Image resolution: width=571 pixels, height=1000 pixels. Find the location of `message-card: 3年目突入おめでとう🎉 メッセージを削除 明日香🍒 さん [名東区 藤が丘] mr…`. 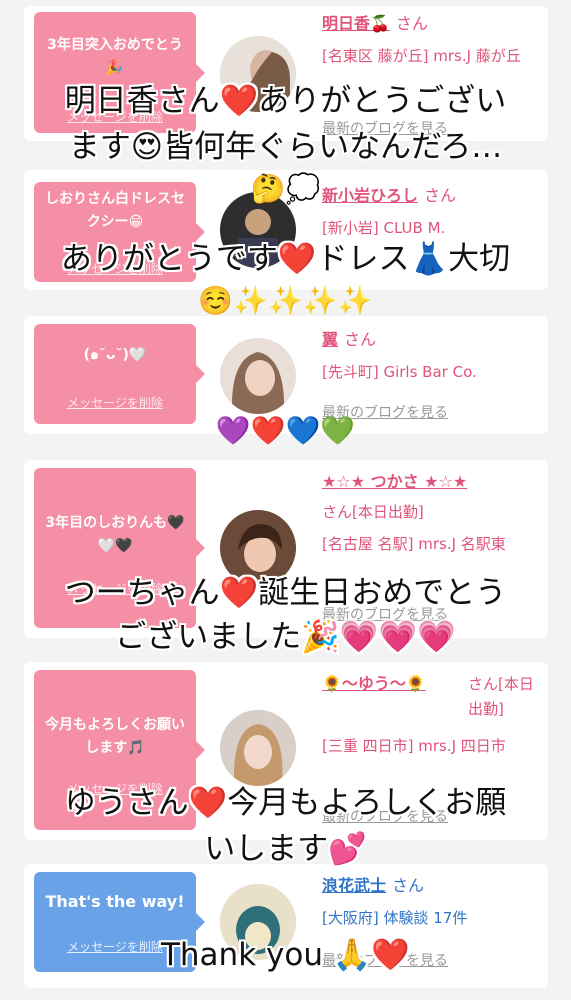

message-card: 3年目突入おめでとう🎉 メッセージを削除 明日香🍒 さん [名東区 藤が丘] mr… is located at coordinates (286, 73).